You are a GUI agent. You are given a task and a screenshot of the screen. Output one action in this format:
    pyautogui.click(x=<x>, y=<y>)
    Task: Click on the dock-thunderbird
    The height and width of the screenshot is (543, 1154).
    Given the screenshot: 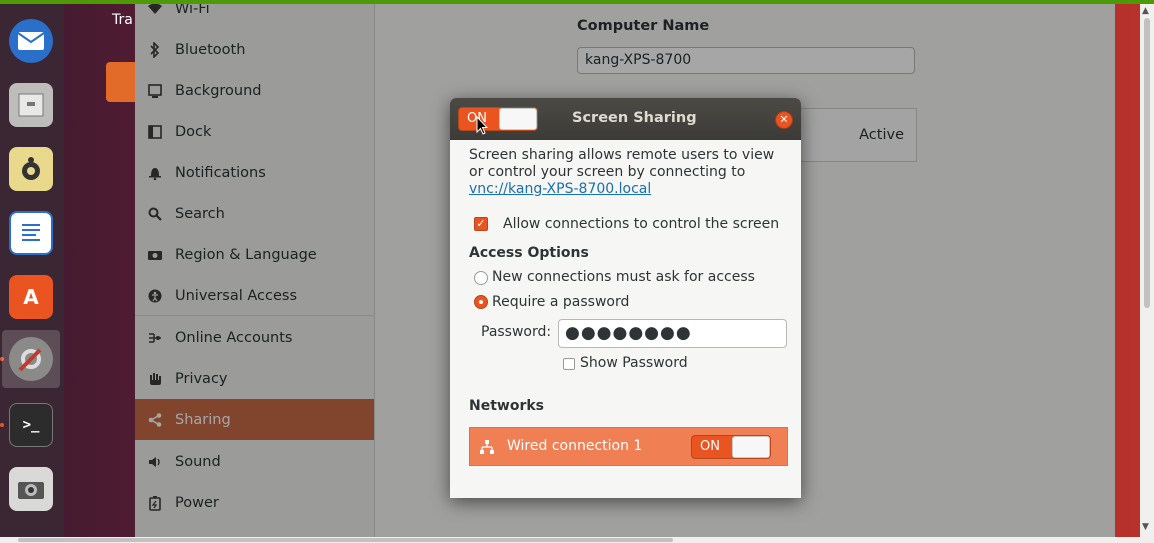 What is the action you would take?
    pyautogui.click(x=31, y=41)
    